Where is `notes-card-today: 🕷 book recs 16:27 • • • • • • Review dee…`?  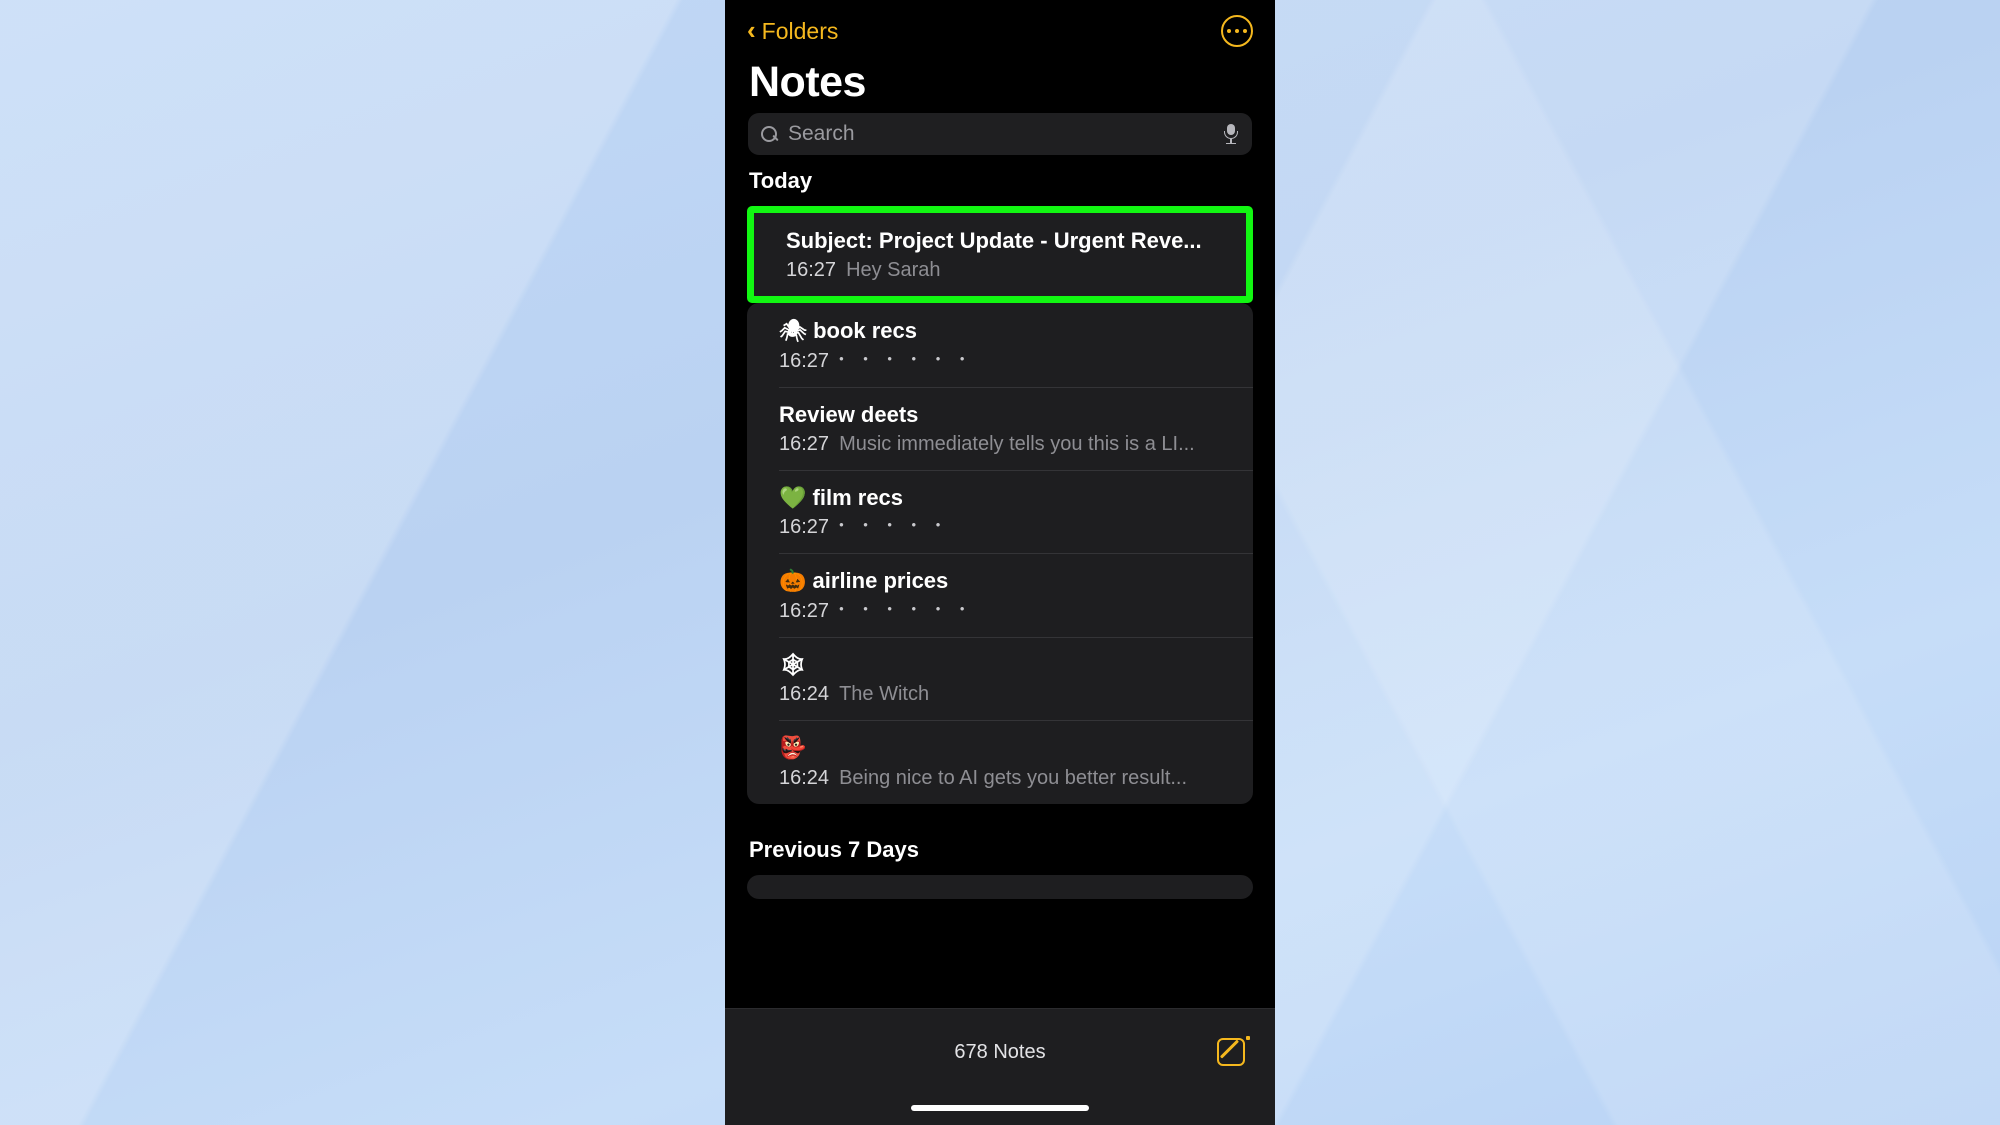 notes-card-today: 🕷 book recs 16:27 • • • • • • Review dee… is located at coordinates (1000, 553).